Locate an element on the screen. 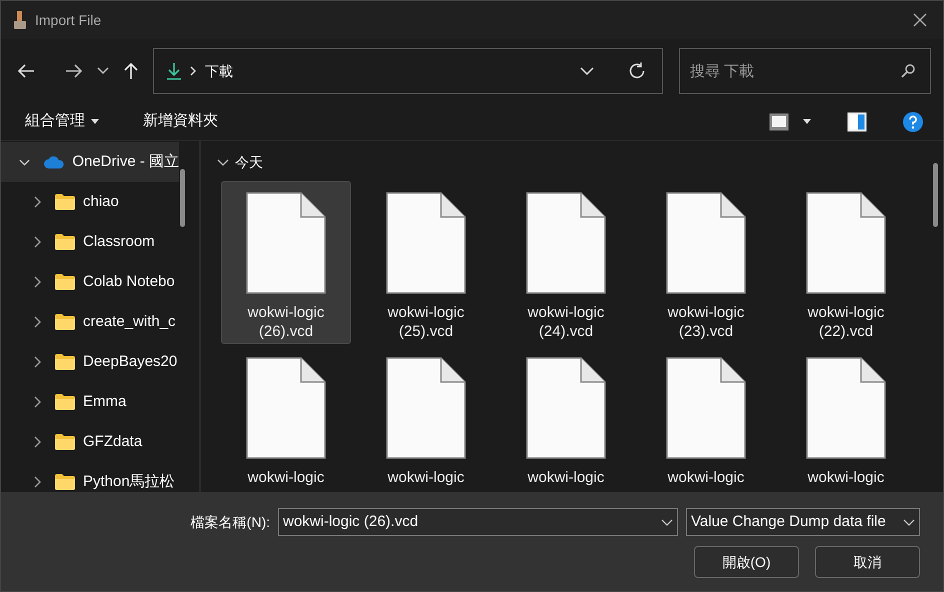 The image size is (944, 592). cloud-icon is located at coordinates (54, 162).